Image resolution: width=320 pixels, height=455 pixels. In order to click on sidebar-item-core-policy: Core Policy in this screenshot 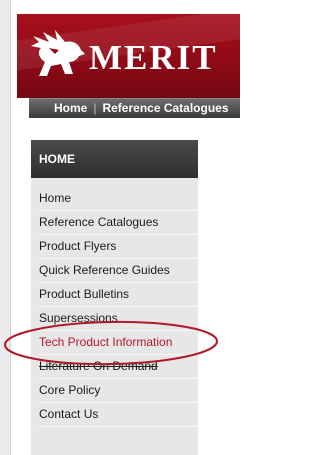, I will do `click(118, 391)`.